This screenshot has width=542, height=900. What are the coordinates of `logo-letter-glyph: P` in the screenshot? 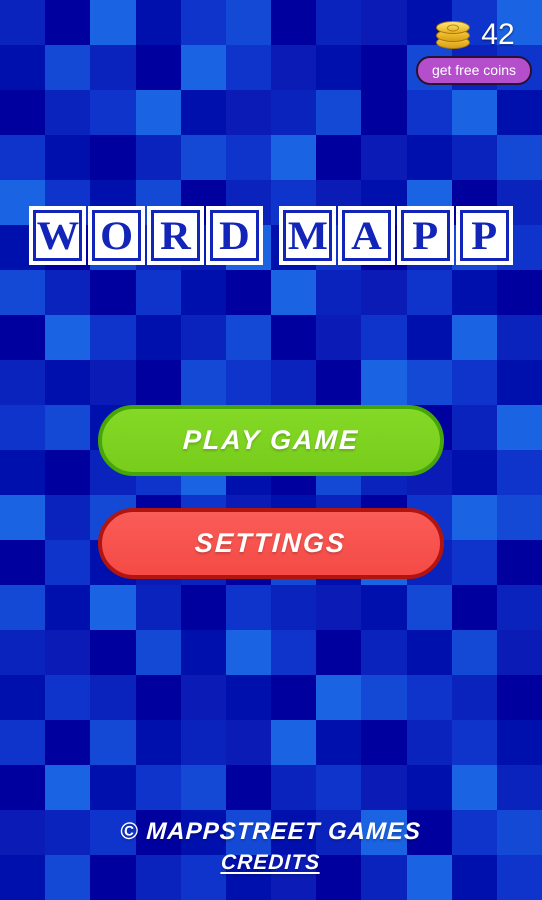 It's located at (425, 235).